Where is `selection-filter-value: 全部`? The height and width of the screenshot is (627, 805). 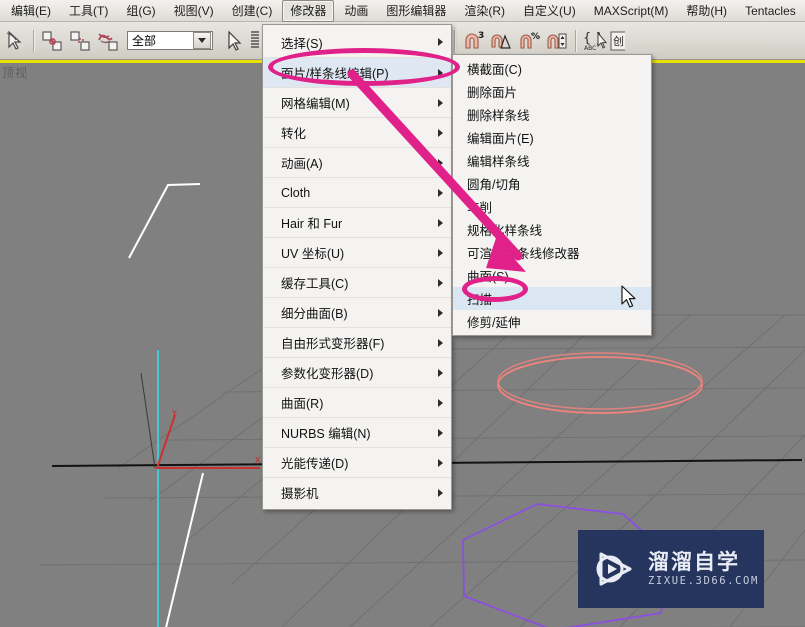 selection-filter-value: 全部 is located at coordinates (144, 41).